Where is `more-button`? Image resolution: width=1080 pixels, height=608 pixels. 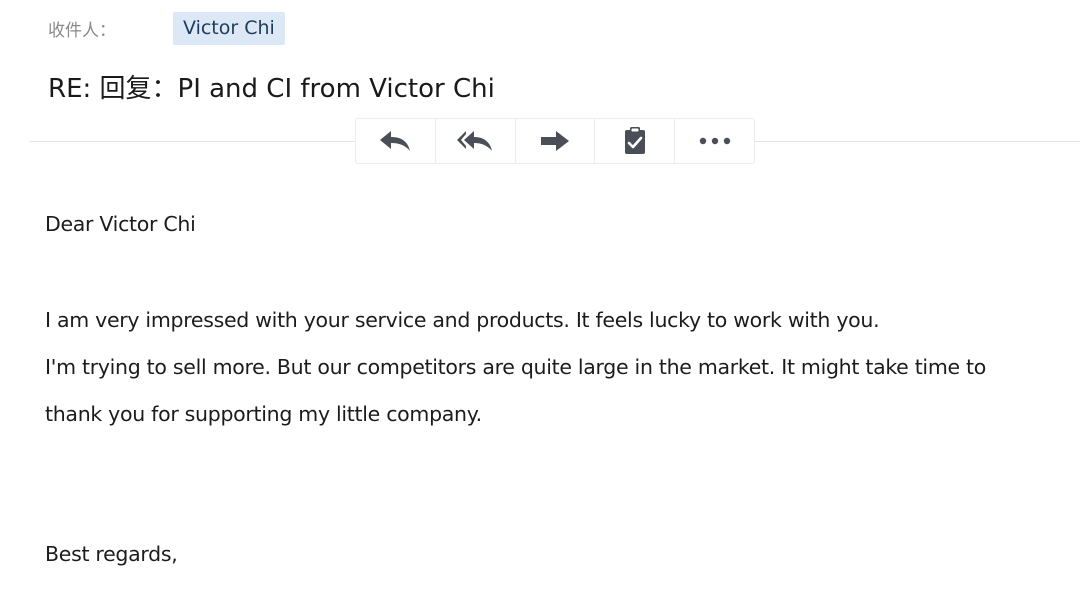
more-button is located at coordinates (714, 141).